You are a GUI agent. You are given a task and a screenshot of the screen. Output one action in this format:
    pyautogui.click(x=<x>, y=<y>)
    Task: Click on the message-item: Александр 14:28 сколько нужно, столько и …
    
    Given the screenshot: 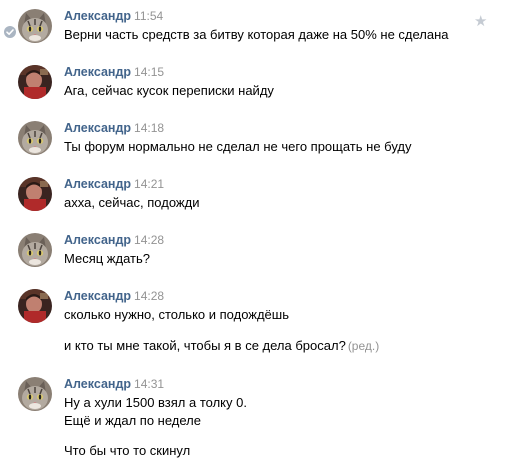 What is the action you would take?
    pyautogui.click(x=256, y=322)
    